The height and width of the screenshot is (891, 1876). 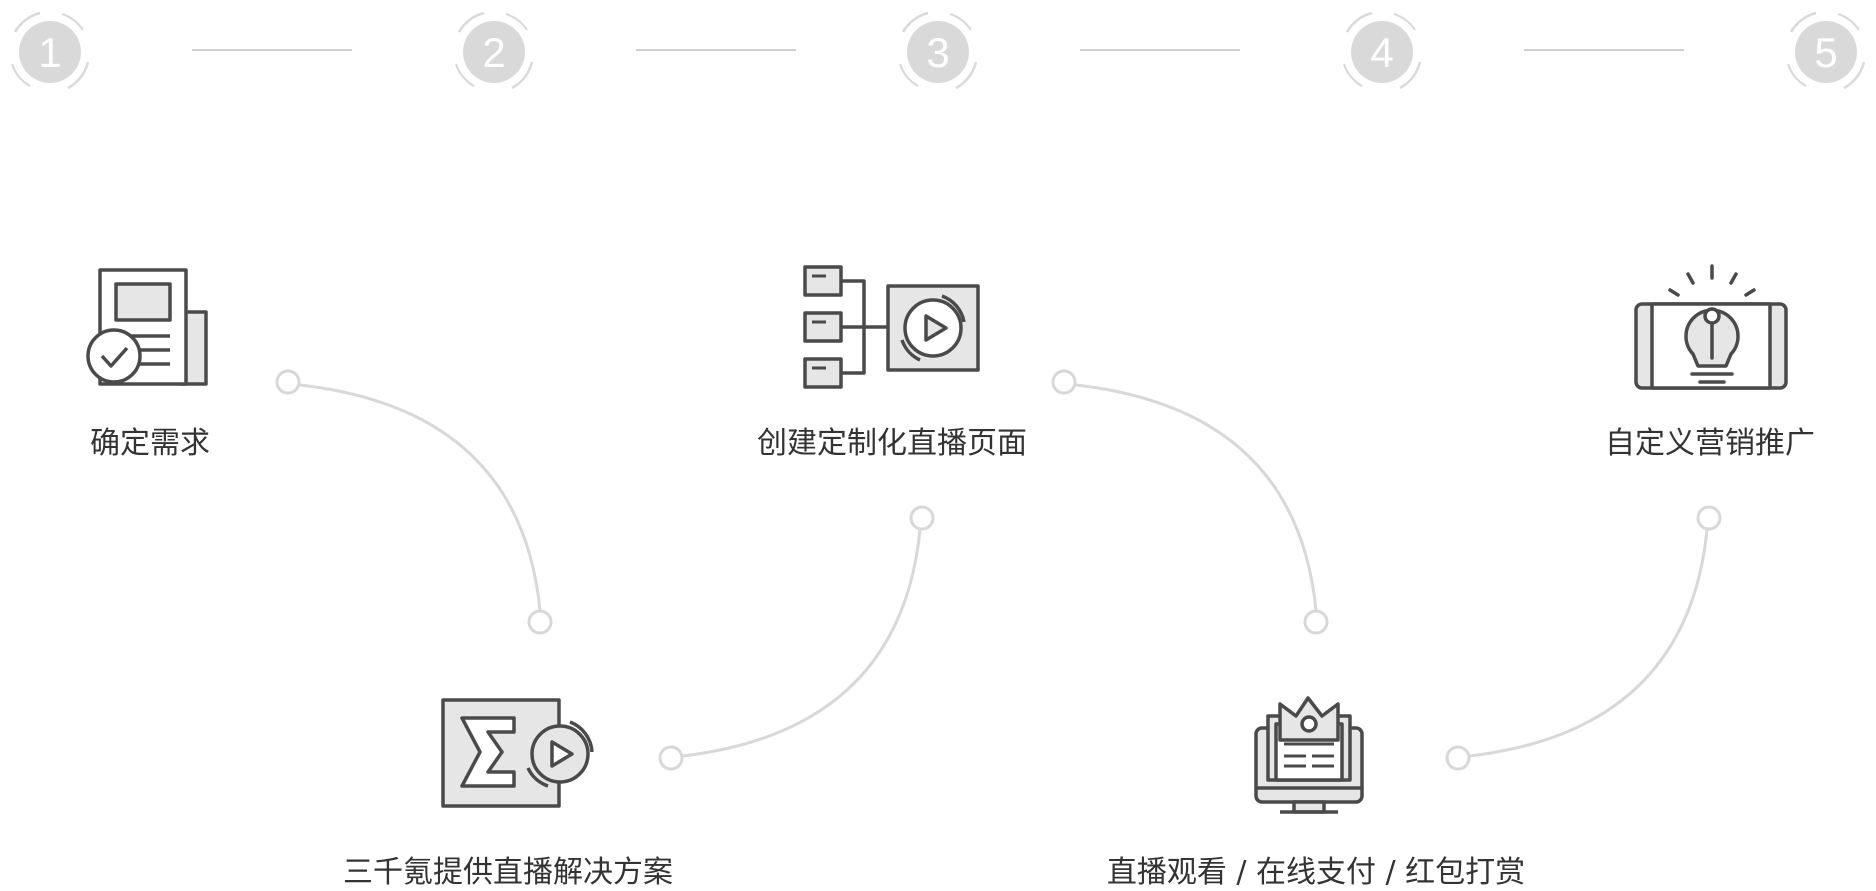 What do you see at coordinates (892, 443) in the screenshot?
I see `step-label-3: 创建定制化直播页面` at bounding box center [892, 443].